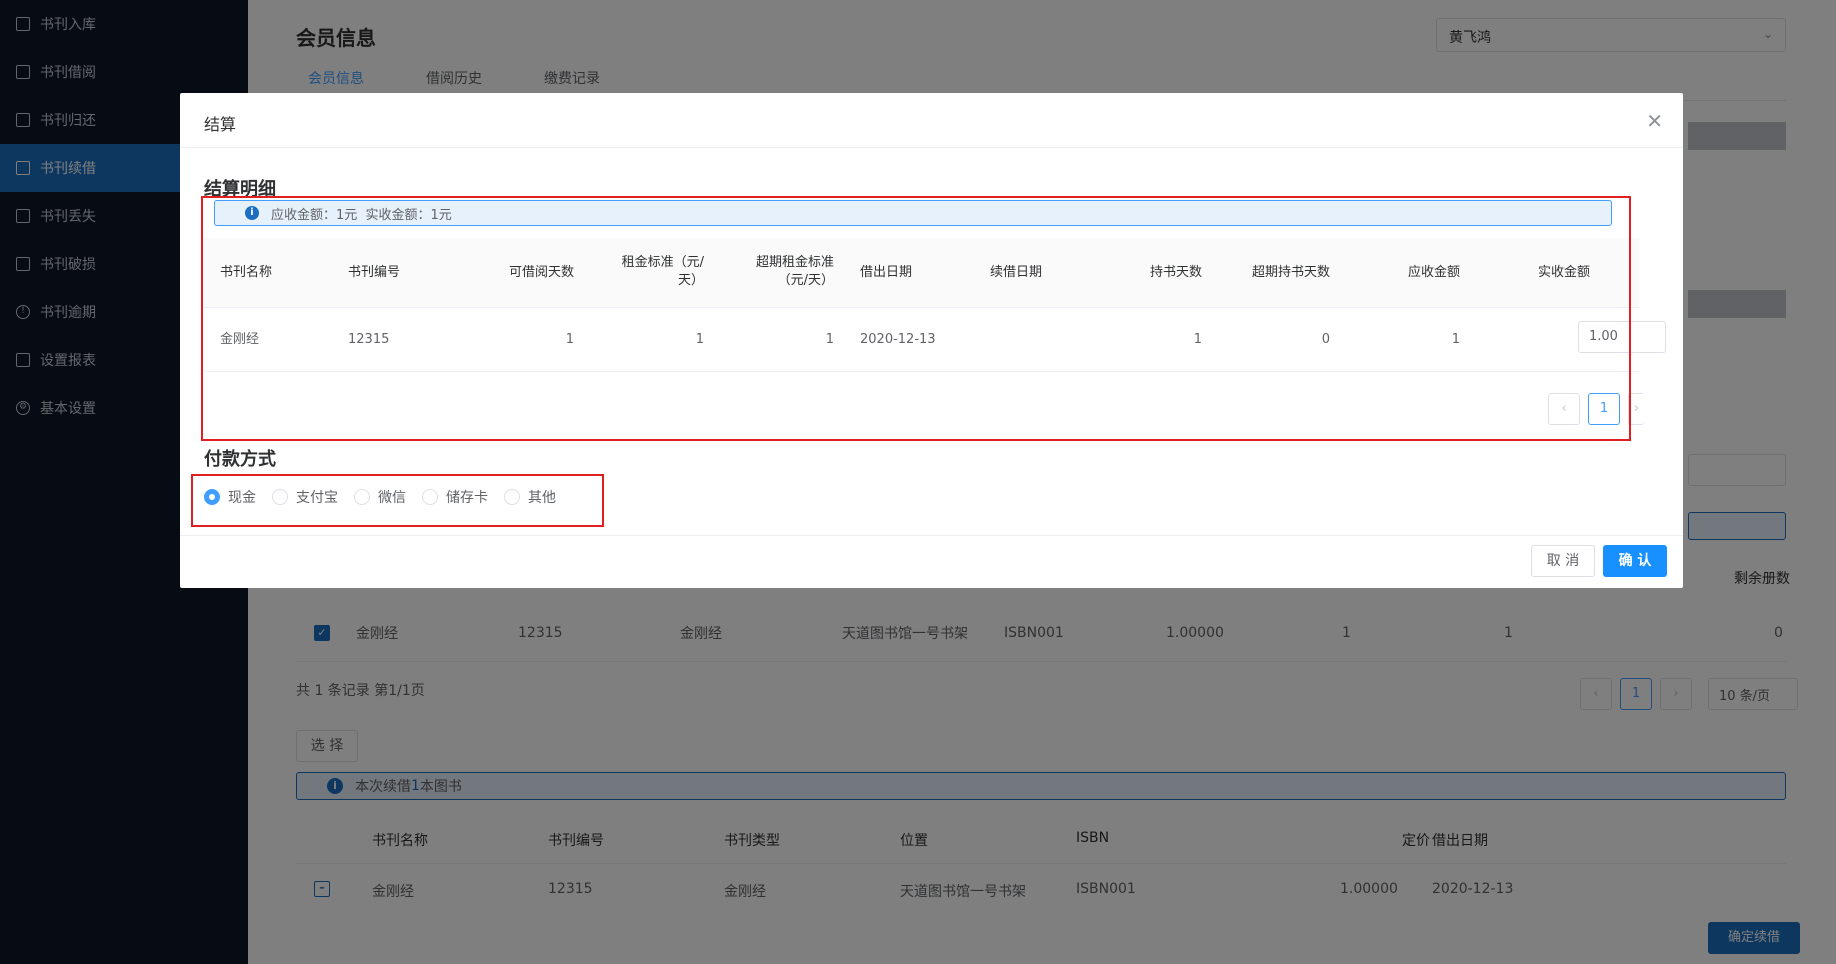  Describe the element at coordinates (397, 500) in the screenshot. I see `highlight-box` at that location.